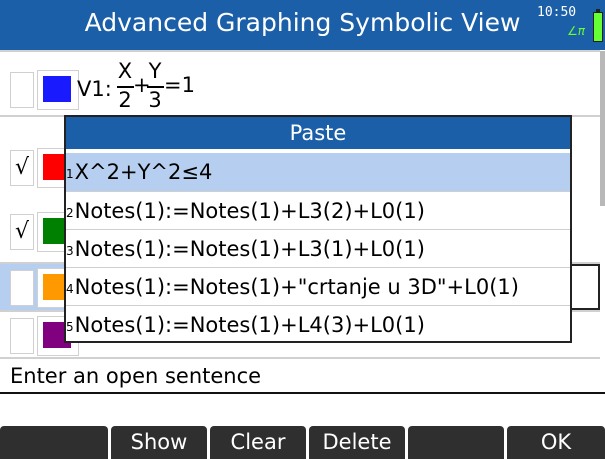 This screenshot has height=459, width=605. Describe the element at coordinates (22, 90) in the screenshot. I see `row-1-checkbox` at that location.